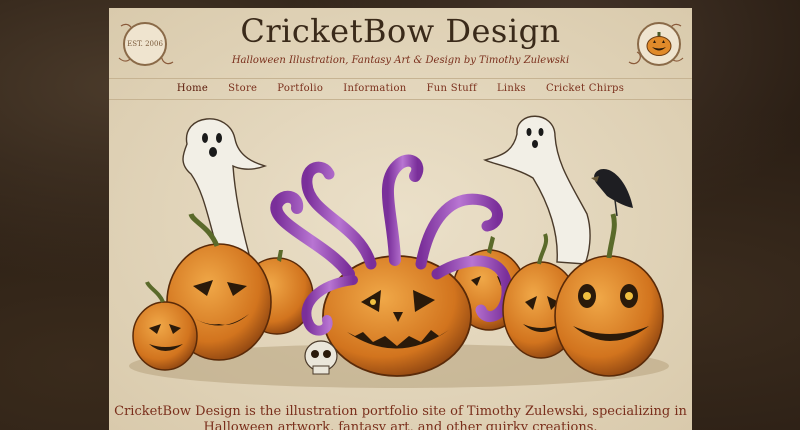 This screenshot has height=430, width=800. I want to click on nav-item-home: Home, so click(192, 89).